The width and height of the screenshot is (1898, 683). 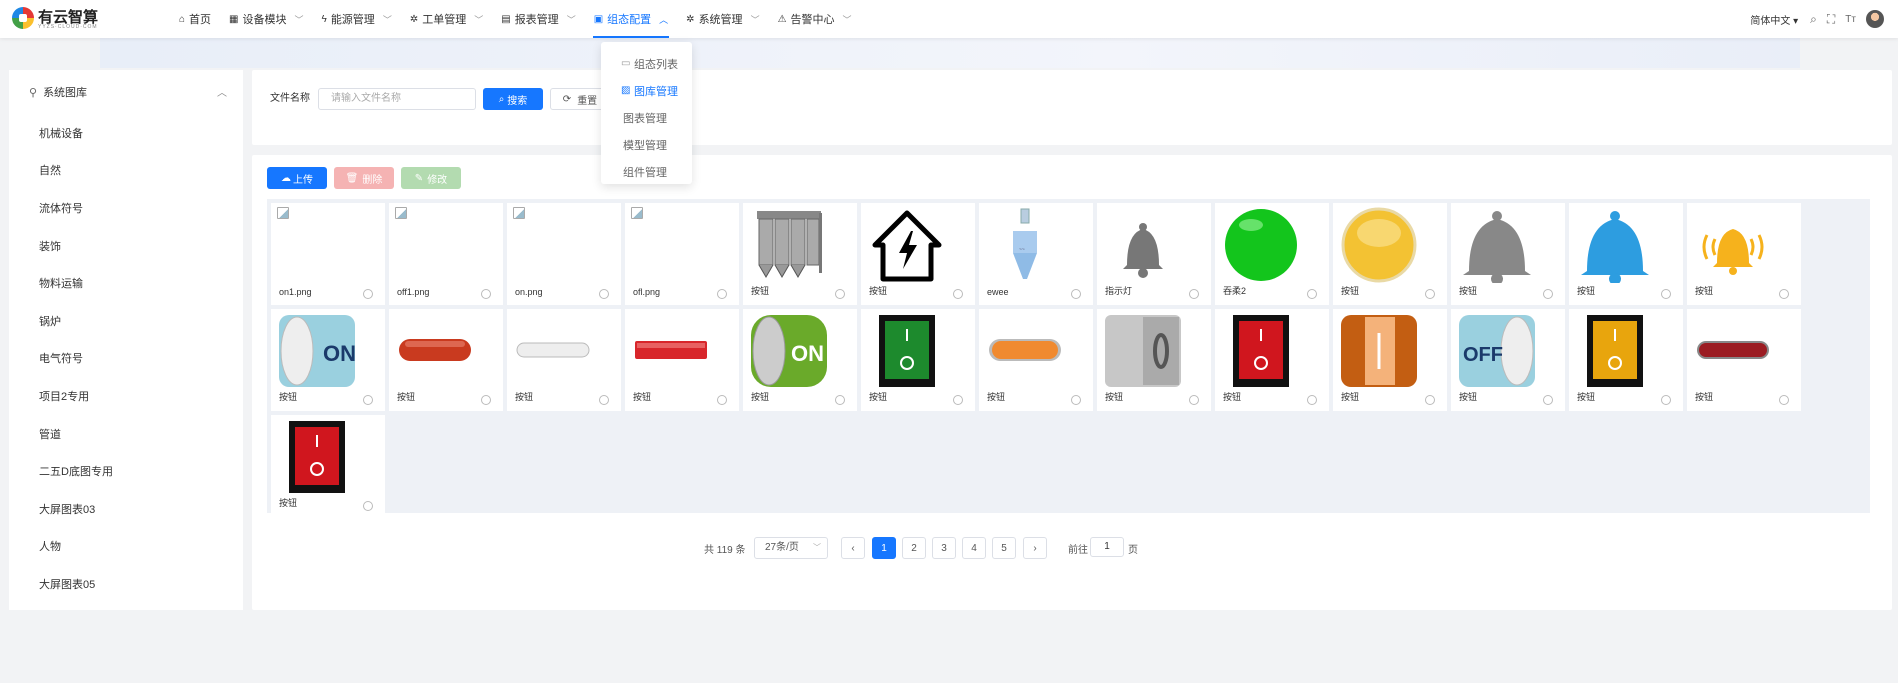 I want to click on gallery-tile: on1.png, so click(x=328, y=254).